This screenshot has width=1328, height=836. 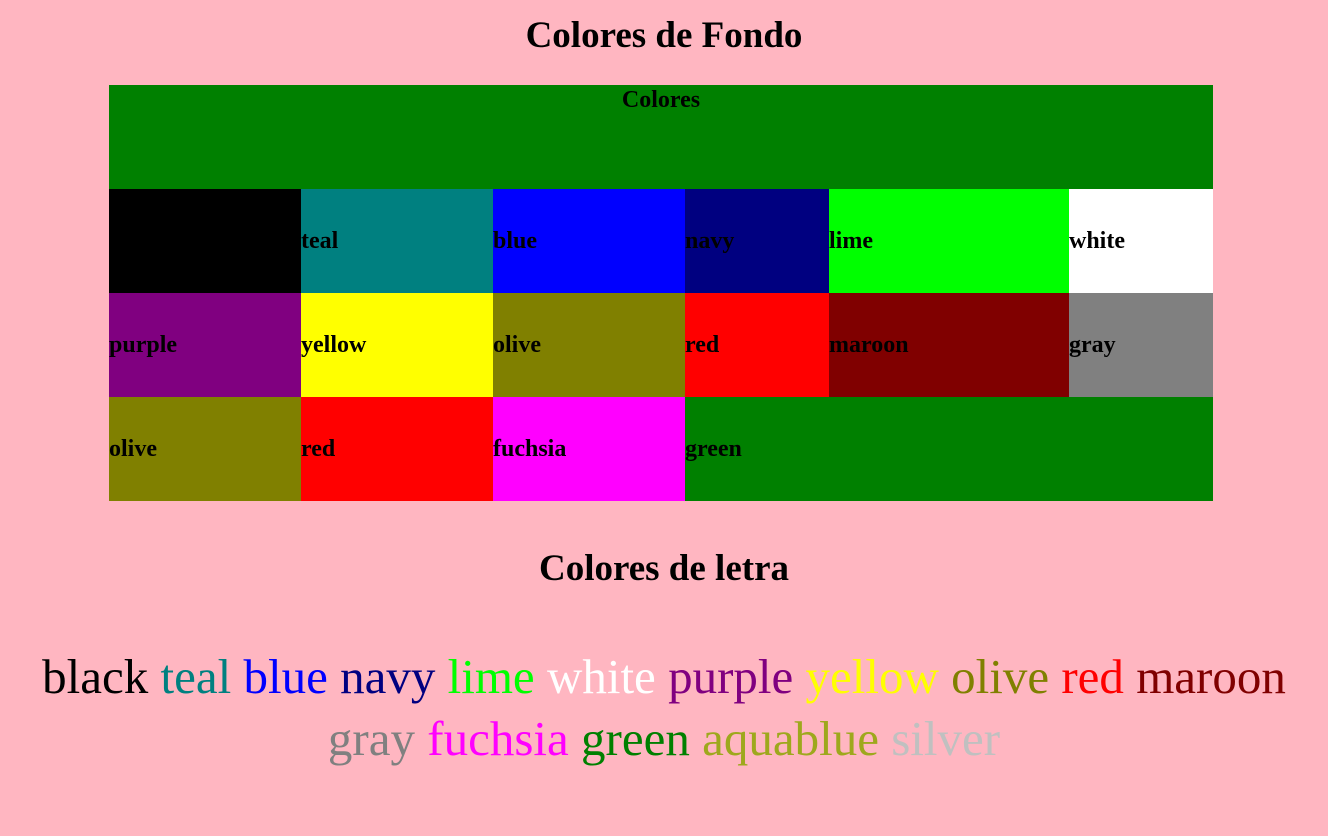 I want to click on color-word: yellow, so click(x=872, y=676).